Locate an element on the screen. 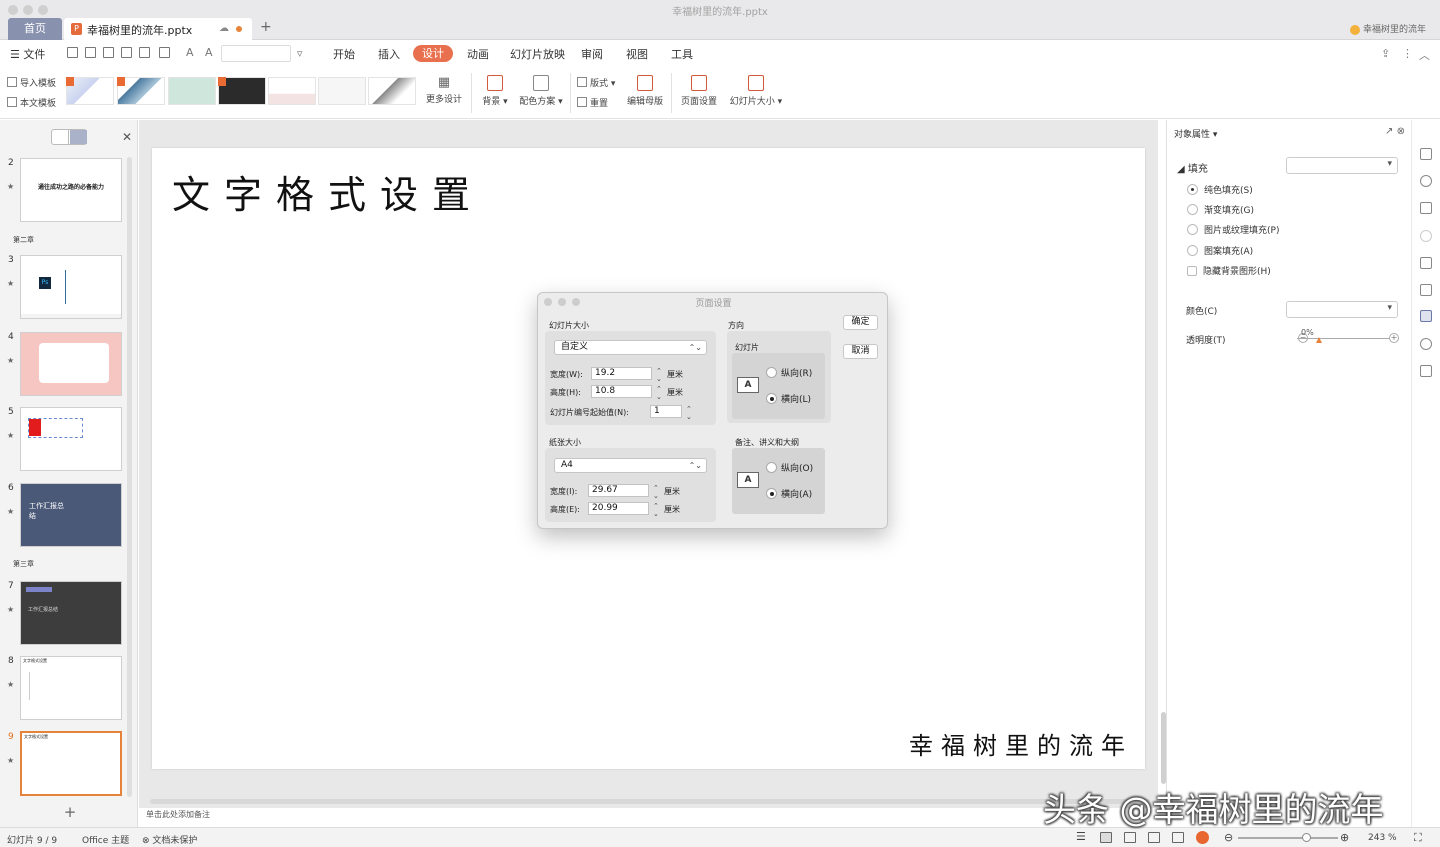  fit-window-icon: ⛶ is located at coordinates (1418, 838).